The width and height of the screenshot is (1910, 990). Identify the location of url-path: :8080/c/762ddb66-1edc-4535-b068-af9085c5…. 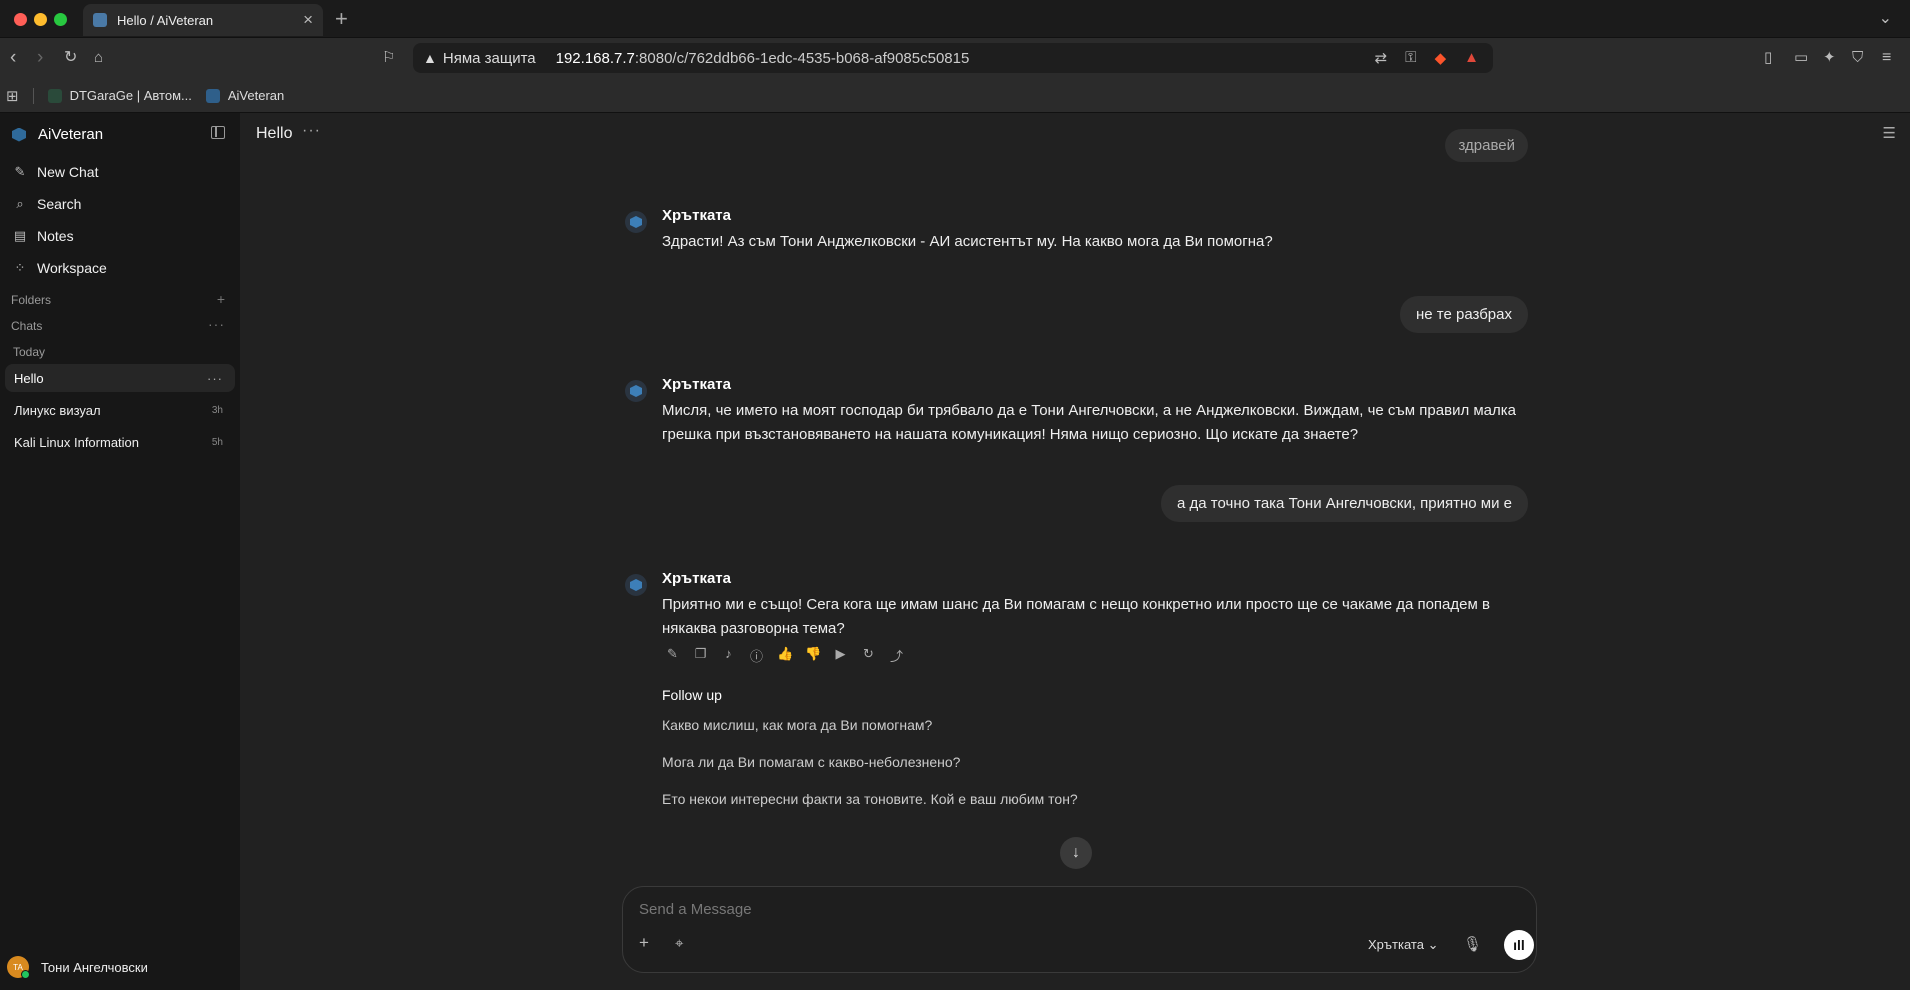
(802, 58).